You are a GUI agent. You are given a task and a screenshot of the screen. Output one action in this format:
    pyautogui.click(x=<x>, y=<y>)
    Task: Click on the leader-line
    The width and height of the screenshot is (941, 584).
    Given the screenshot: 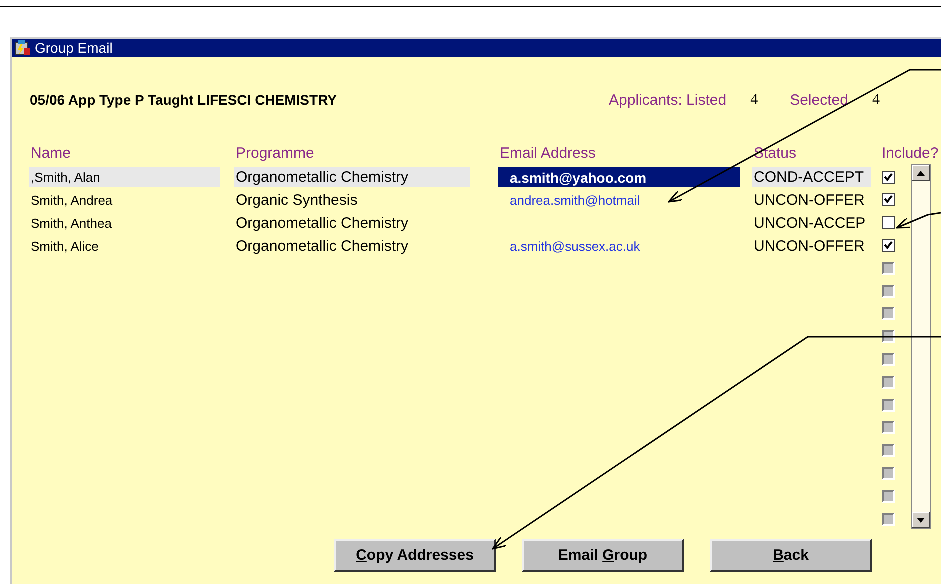 What is the action you would take?
    pyautogui.click(x=918, y=220)
    